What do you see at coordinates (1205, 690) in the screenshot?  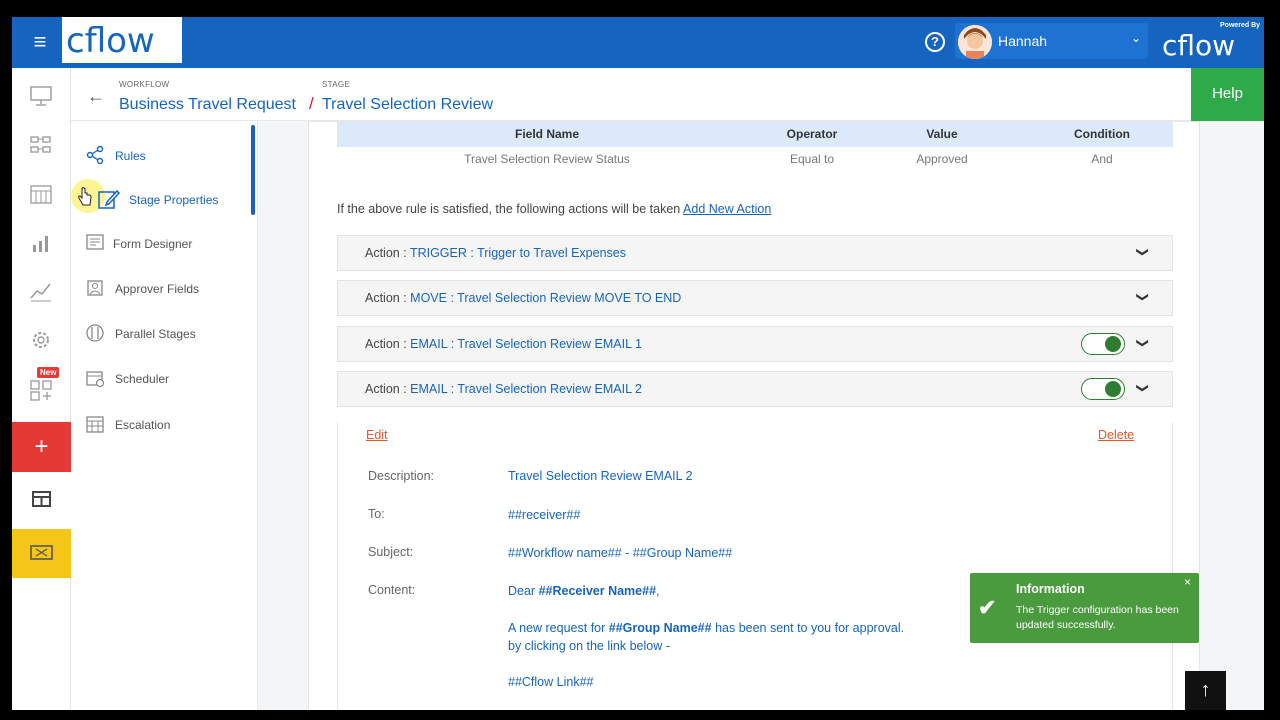 I see `arrow-up-icon: ↑` at bounding box center [1205, 690].